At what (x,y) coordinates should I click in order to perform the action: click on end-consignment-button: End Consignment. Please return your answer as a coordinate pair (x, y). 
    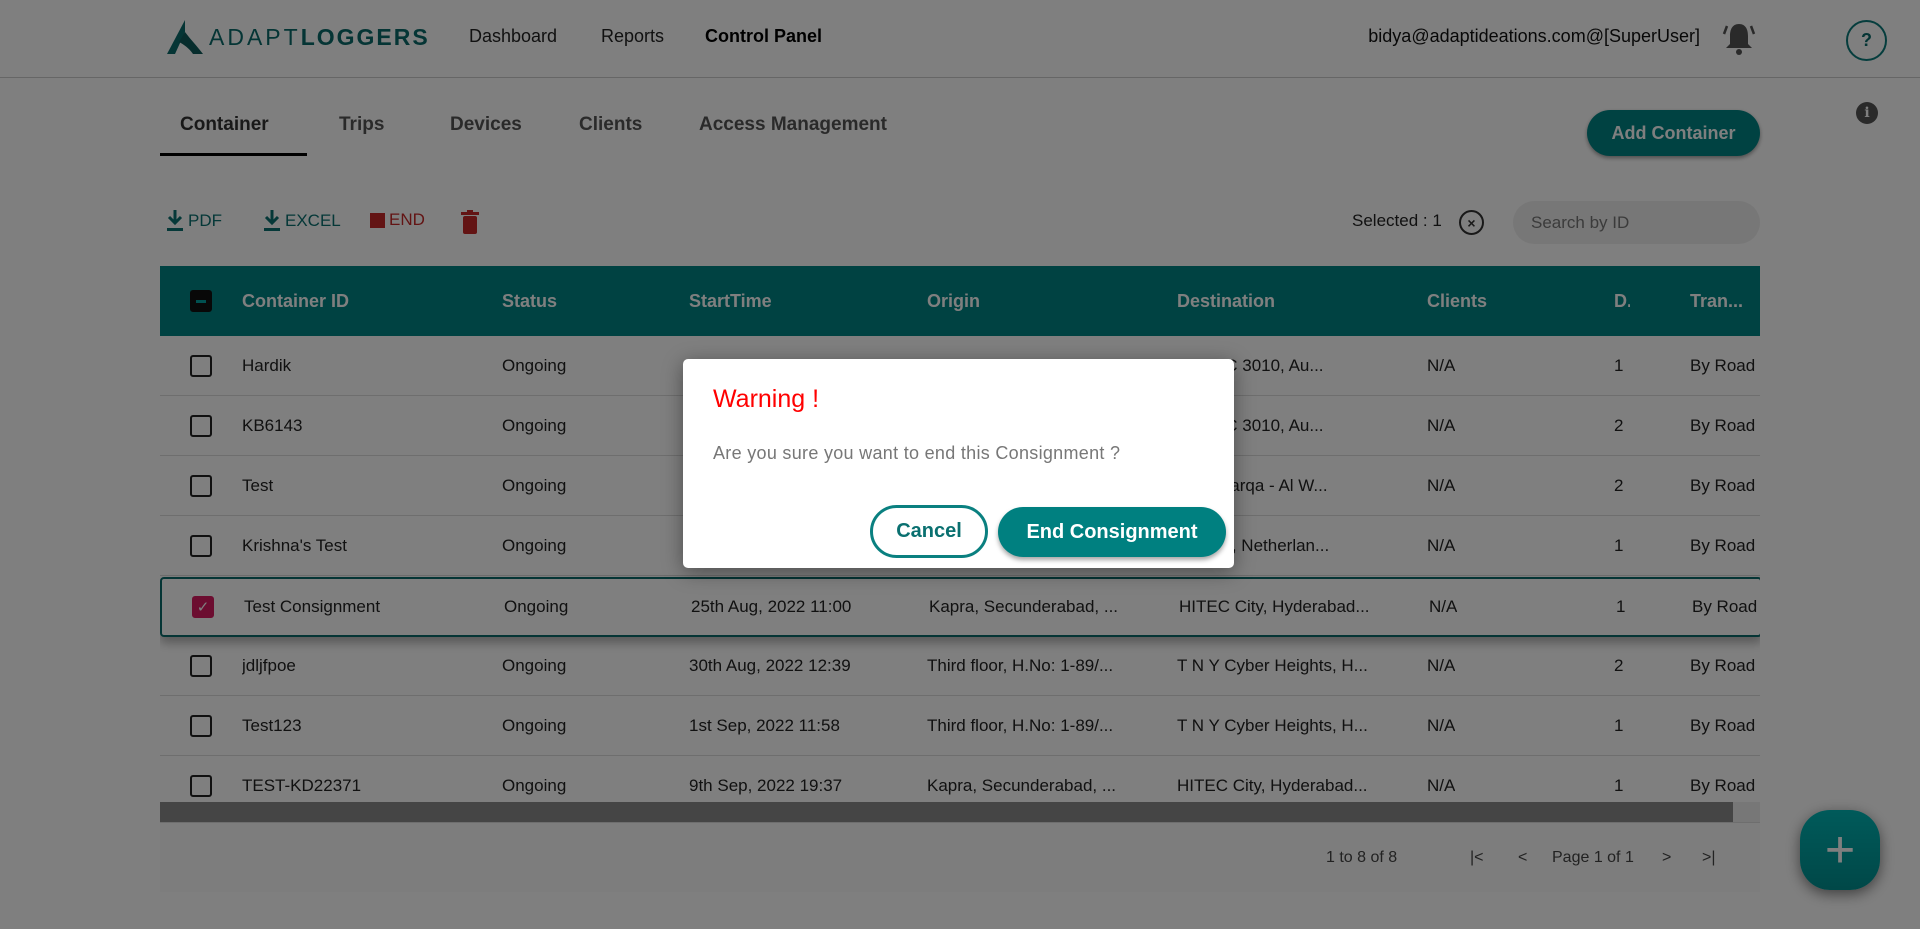
    Looking at the image, I should click on (1112, 532).